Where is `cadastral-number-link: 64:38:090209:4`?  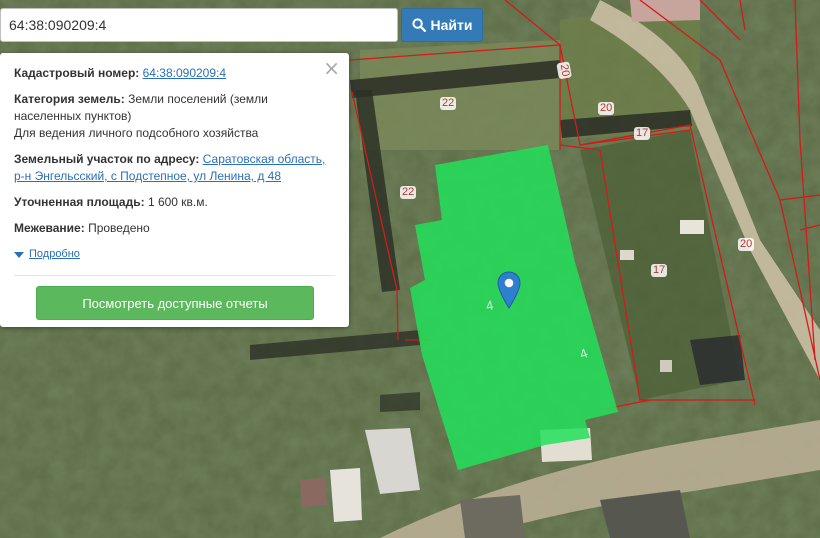
cadastral-number-link: 64:38:090209:4 is located at coordinates (184, 73).